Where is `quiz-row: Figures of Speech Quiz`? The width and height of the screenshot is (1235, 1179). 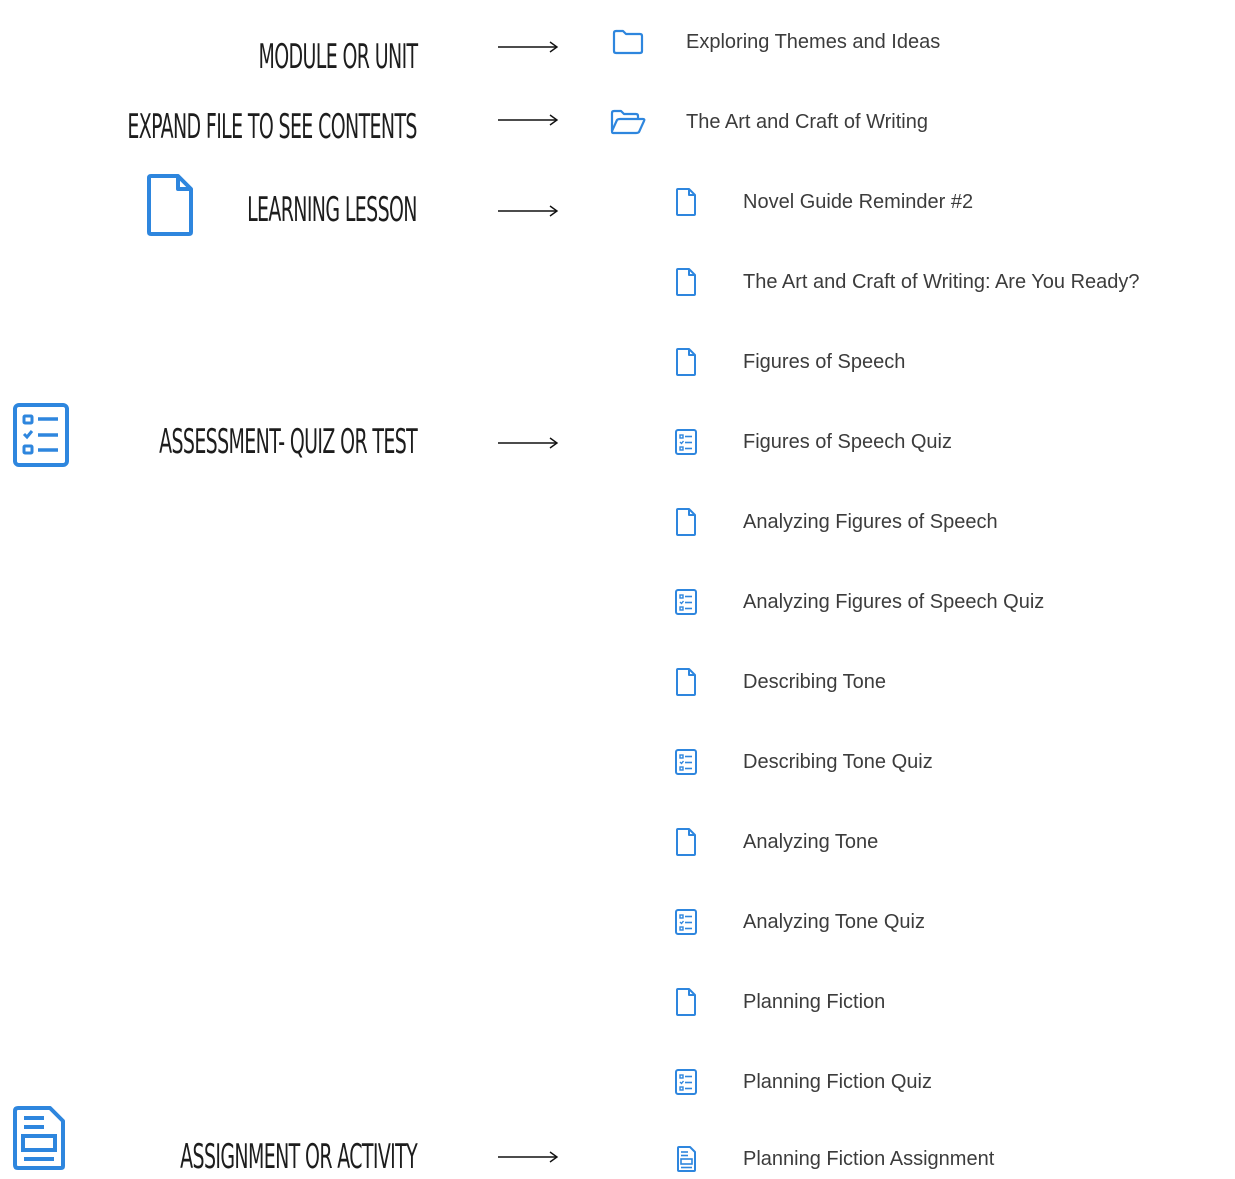
quiz-row: Figures of Speech Quiz is located at coordinates (809, 442).